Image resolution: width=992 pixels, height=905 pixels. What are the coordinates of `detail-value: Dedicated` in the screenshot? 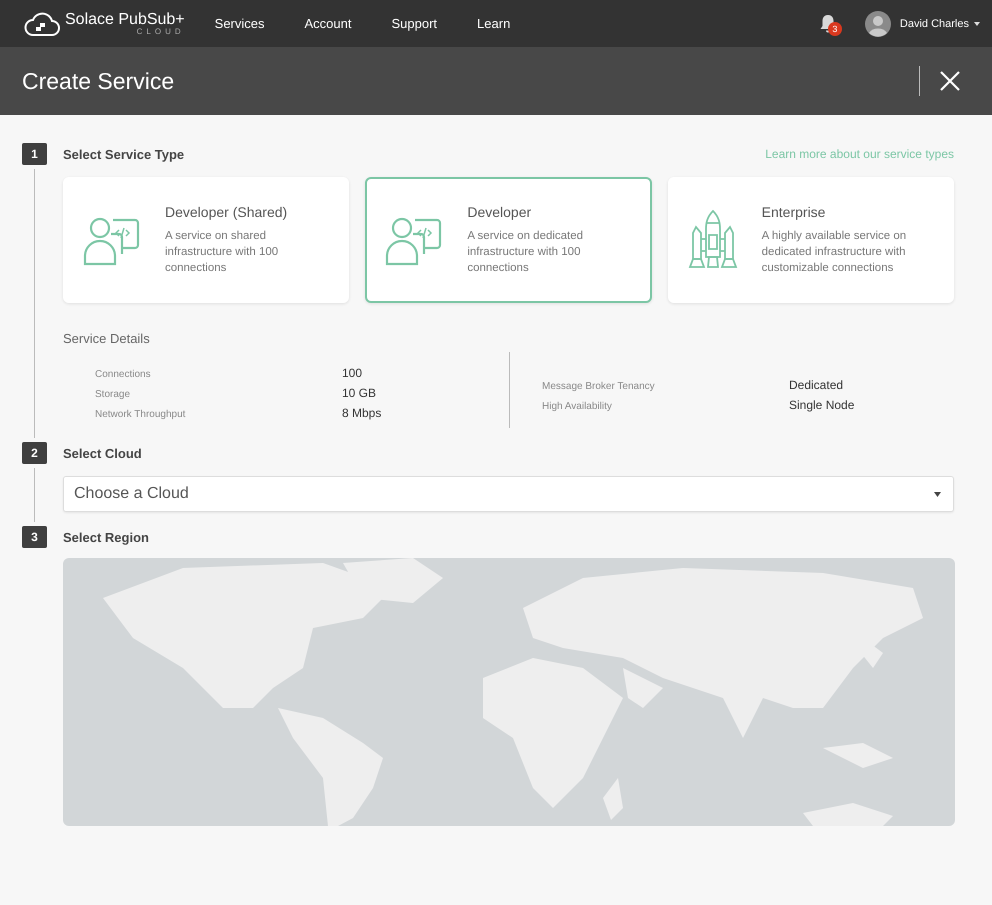 It's located at (816, 385).